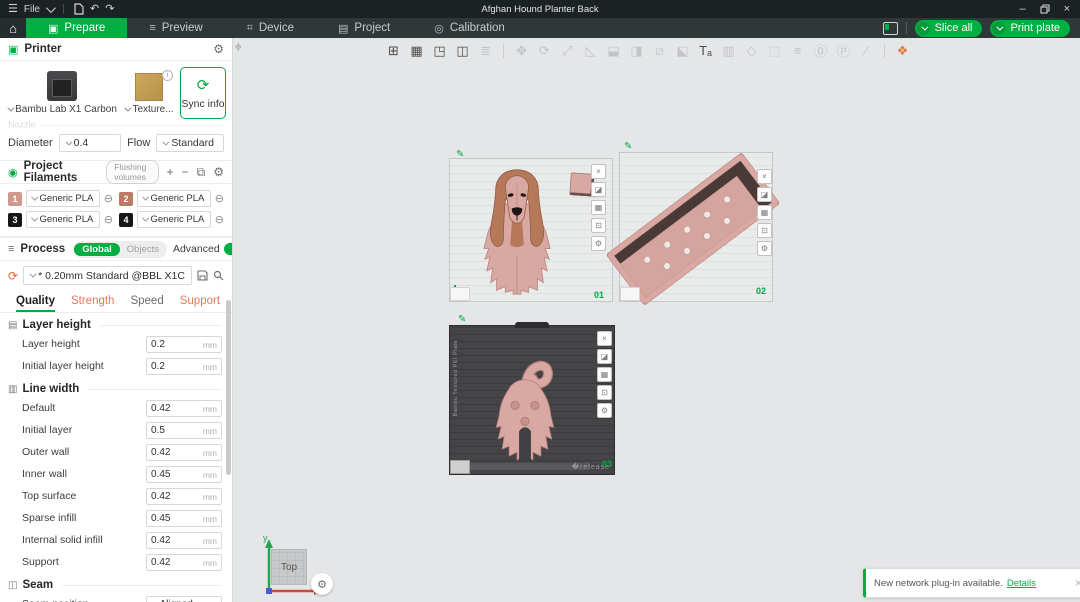 The image size is (1080, 602). What do you see at coordinates (128, 108) in the screenshot?
I see `plate-select-chevron-icon` at bounding box center [128, 108].